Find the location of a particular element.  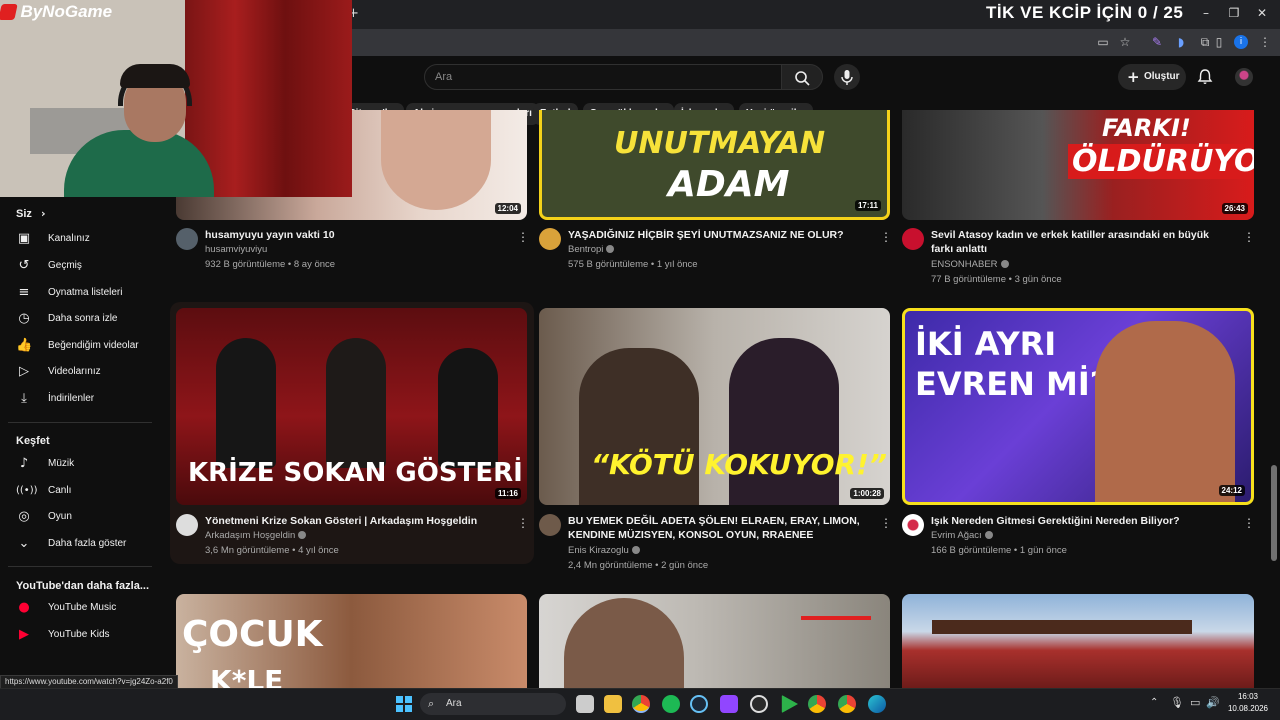

video-thumbnail: “KÖTÜ KOKUYOR!” 1:00:28 is located at coordinates (714, 406).